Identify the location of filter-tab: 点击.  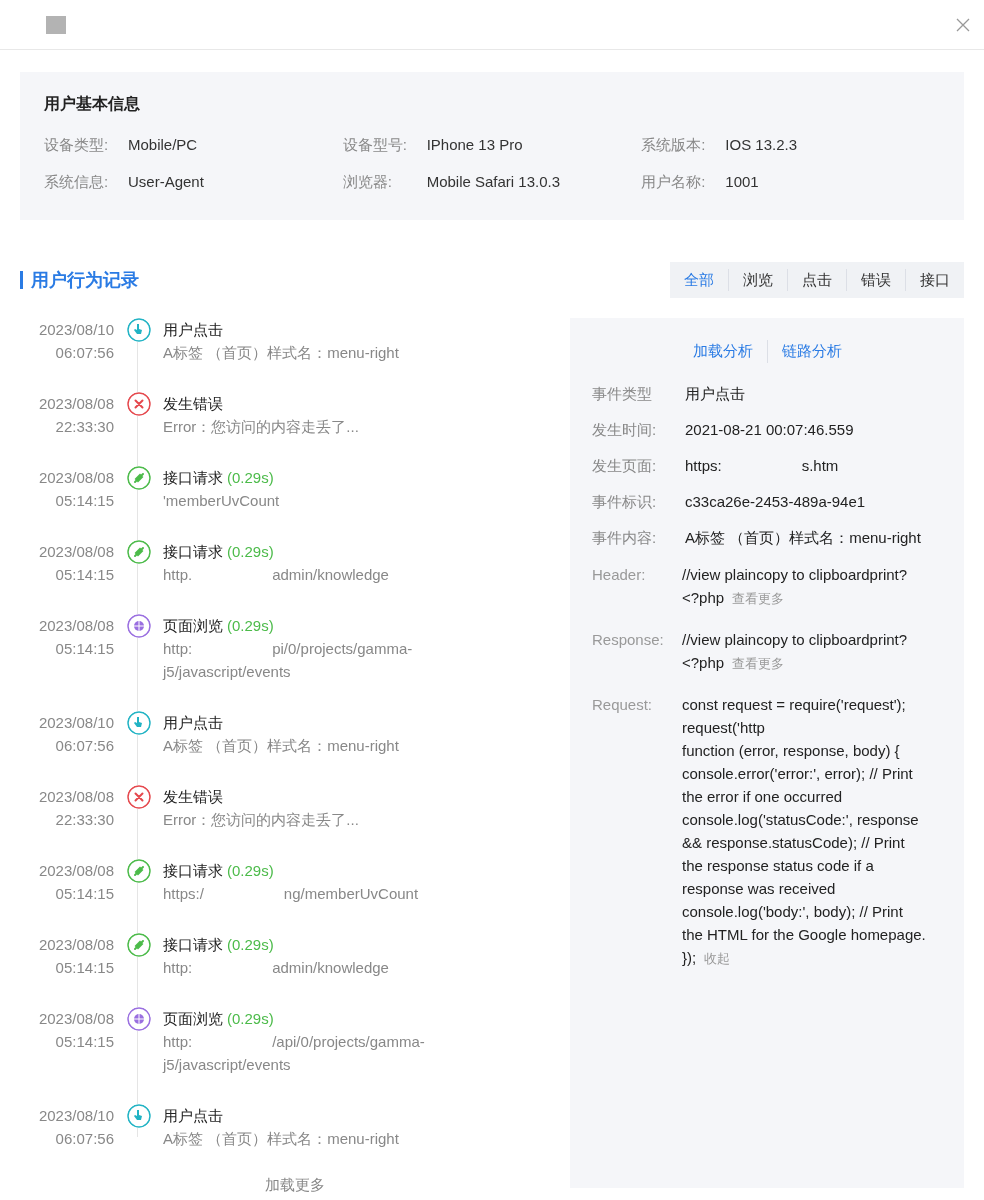
(817, 280).